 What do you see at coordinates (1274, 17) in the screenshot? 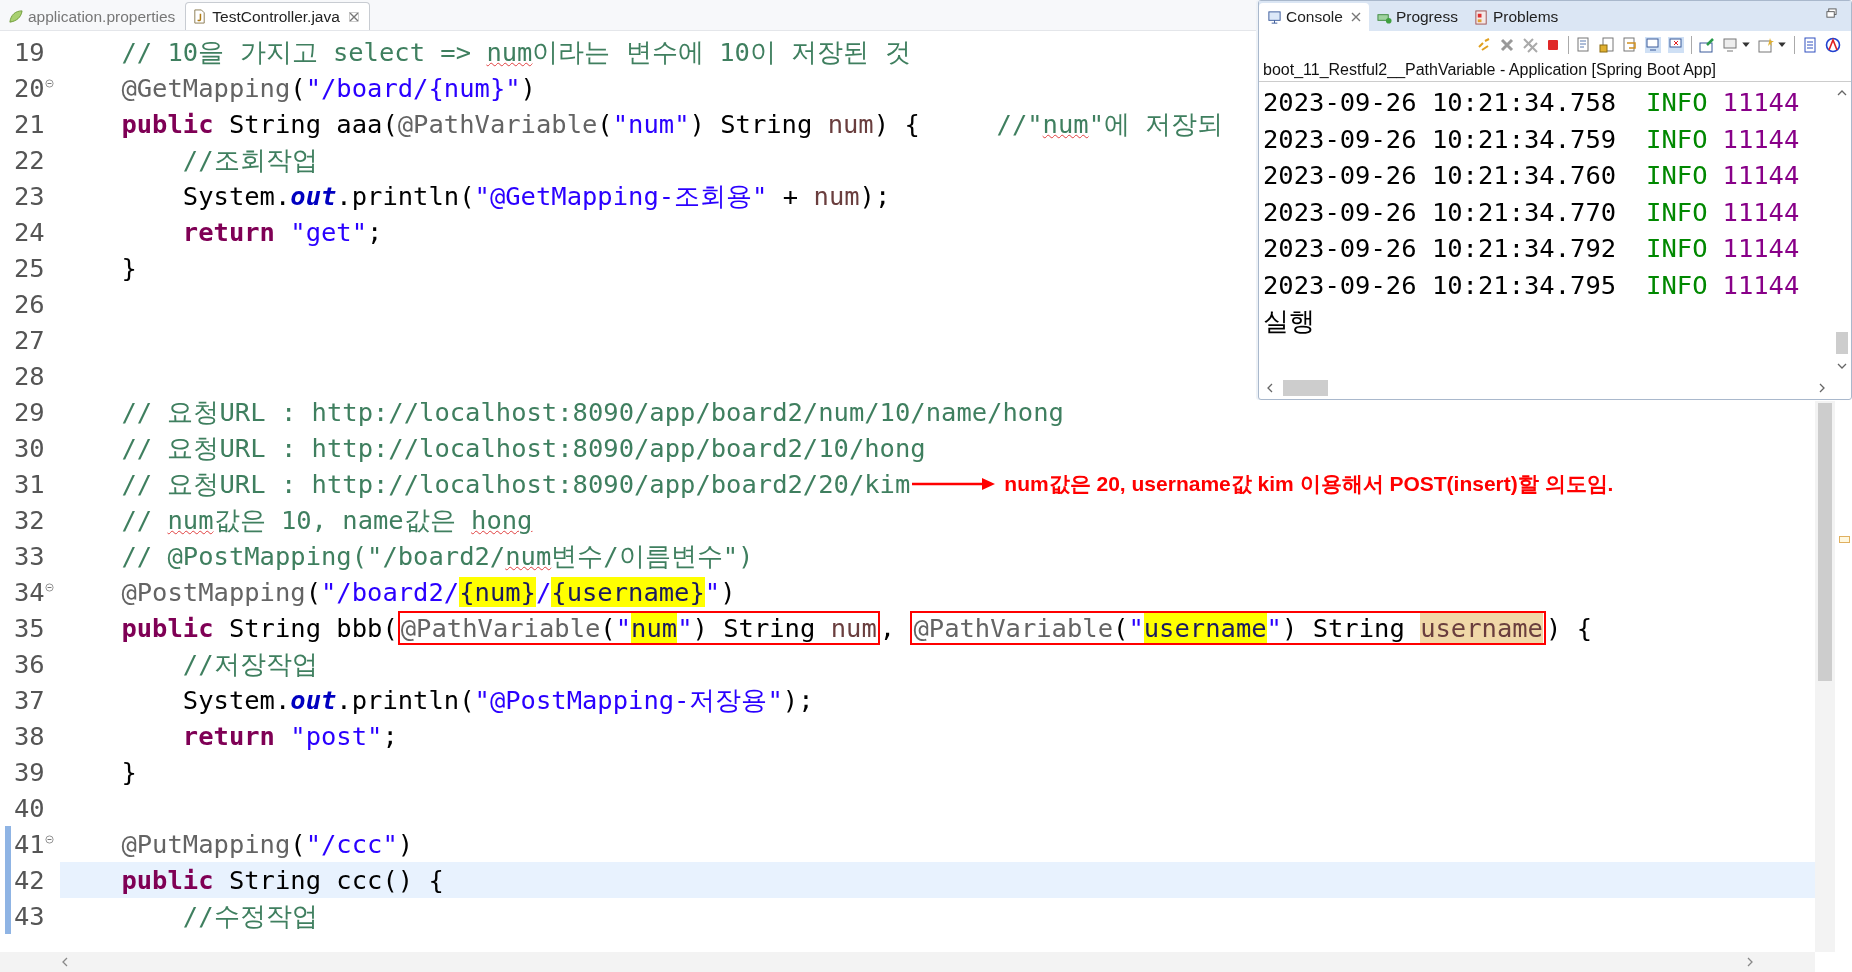
I see `monitor-icon` at bounding box center [1274, 17].